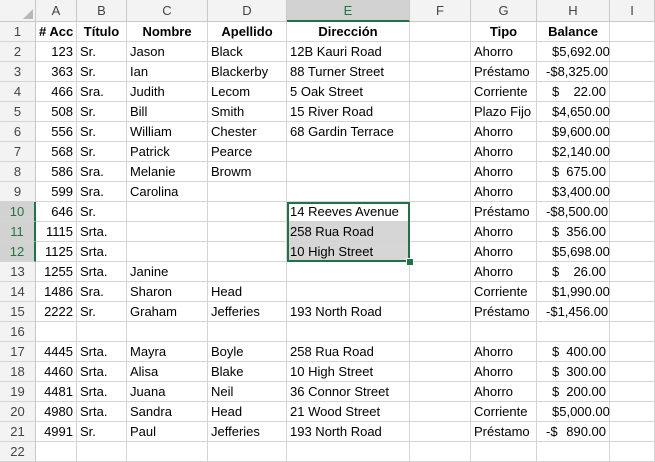 Image resolution: width=655 pixels, height=462 pixels. I want to click on cell-c22, so click(167, 452).